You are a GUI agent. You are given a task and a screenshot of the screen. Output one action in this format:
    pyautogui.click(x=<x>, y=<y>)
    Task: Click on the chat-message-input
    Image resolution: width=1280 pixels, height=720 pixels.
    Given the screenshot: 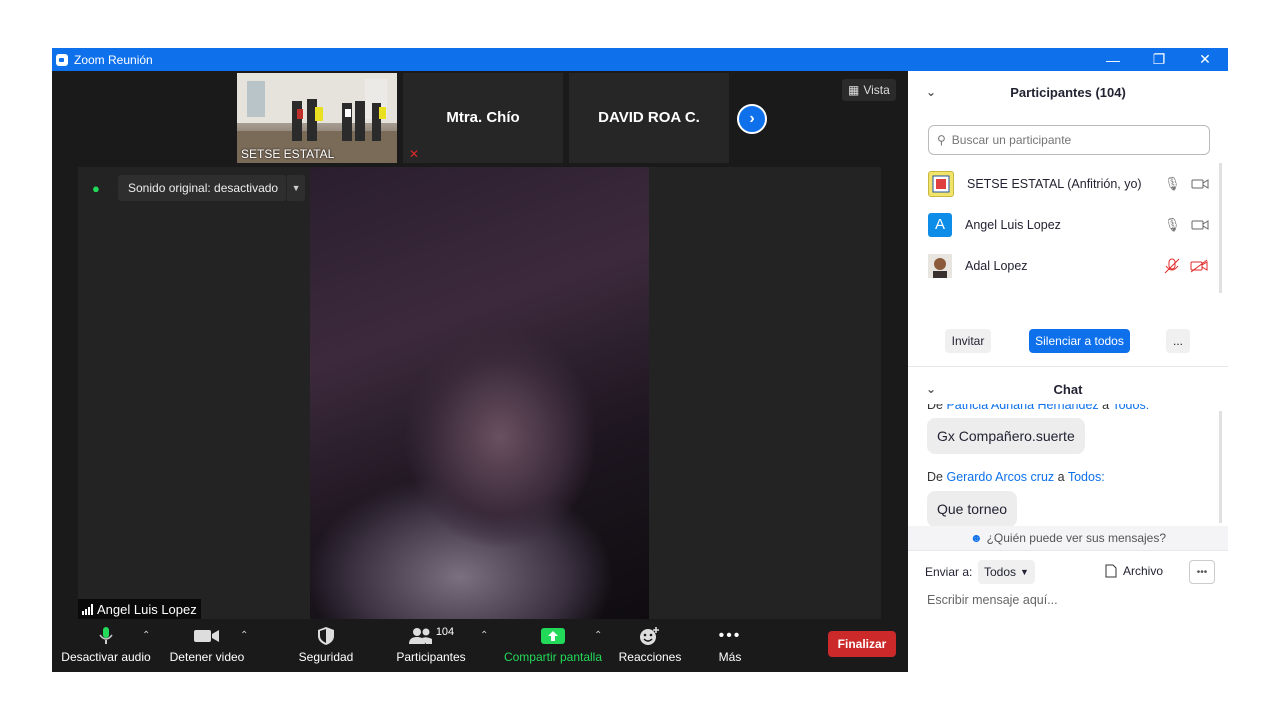 What is the action you would take?
    pyautogui.click(x=1067, y=600)
    